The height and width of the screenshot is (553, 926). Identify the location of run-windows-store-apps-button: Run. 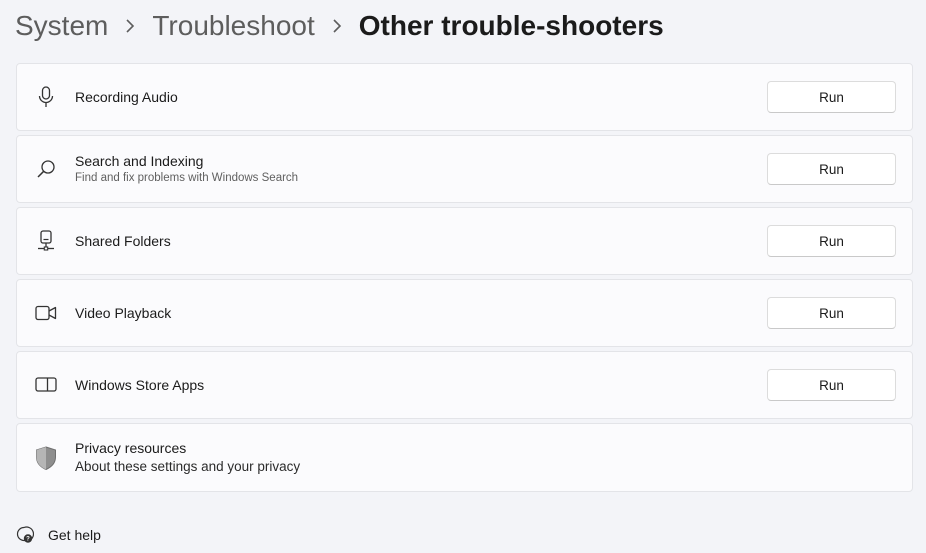
(831, 385).